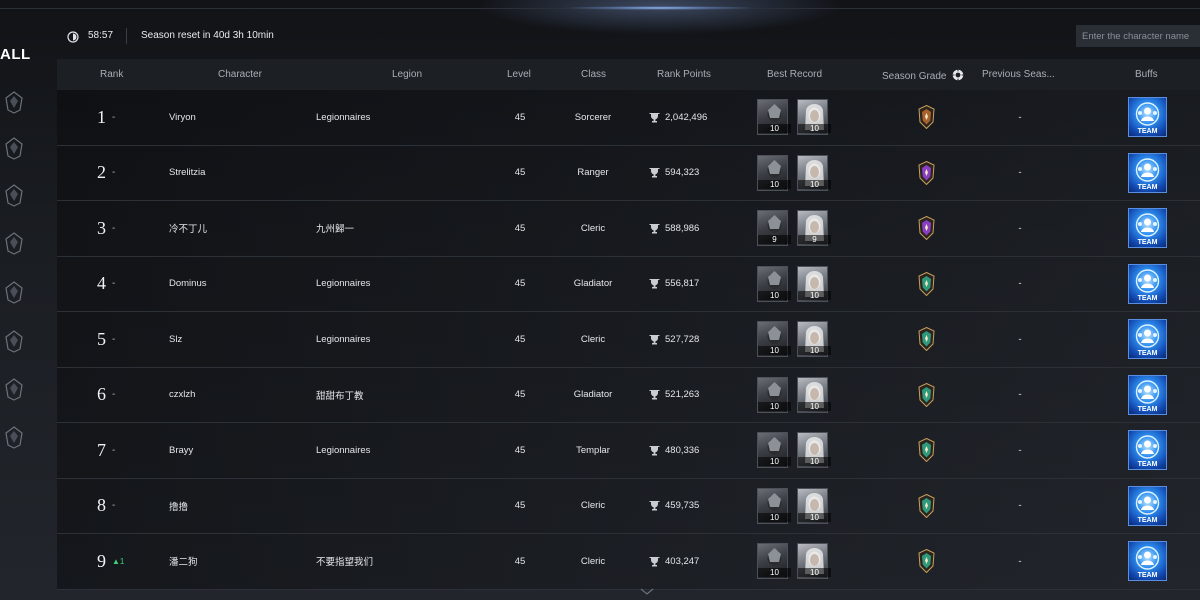 This screenshot has height=600, width=1200. I want to click on legion-name: 九州歸一, so click(396, 228).